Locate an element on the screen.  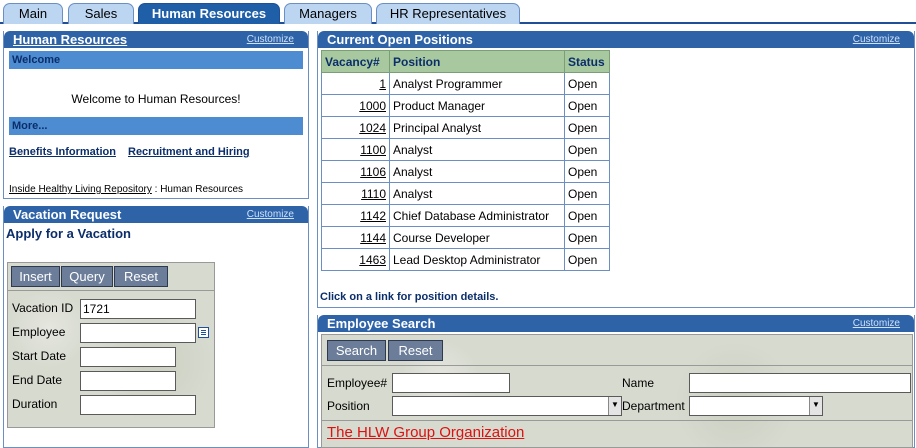
vacation-id-input: 1721 is located at coordinates (138, 309).